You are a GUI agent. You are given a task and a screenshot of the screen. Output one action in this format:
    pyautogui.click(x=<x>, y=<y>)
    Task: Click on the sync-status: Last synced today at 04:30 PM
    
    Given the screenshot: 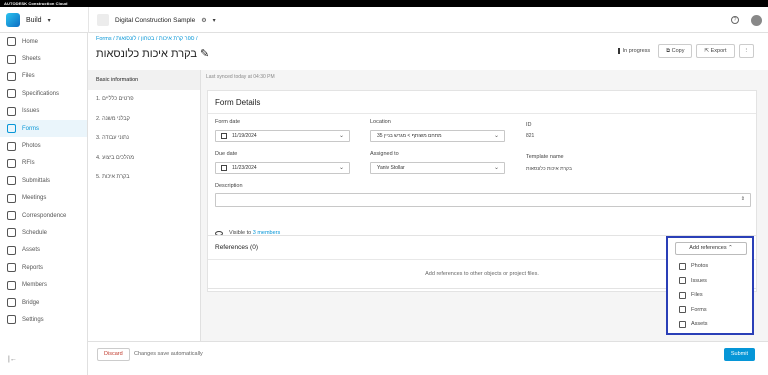 What is the action you would take?
    pyautogui.click(x=240, y=77)
    